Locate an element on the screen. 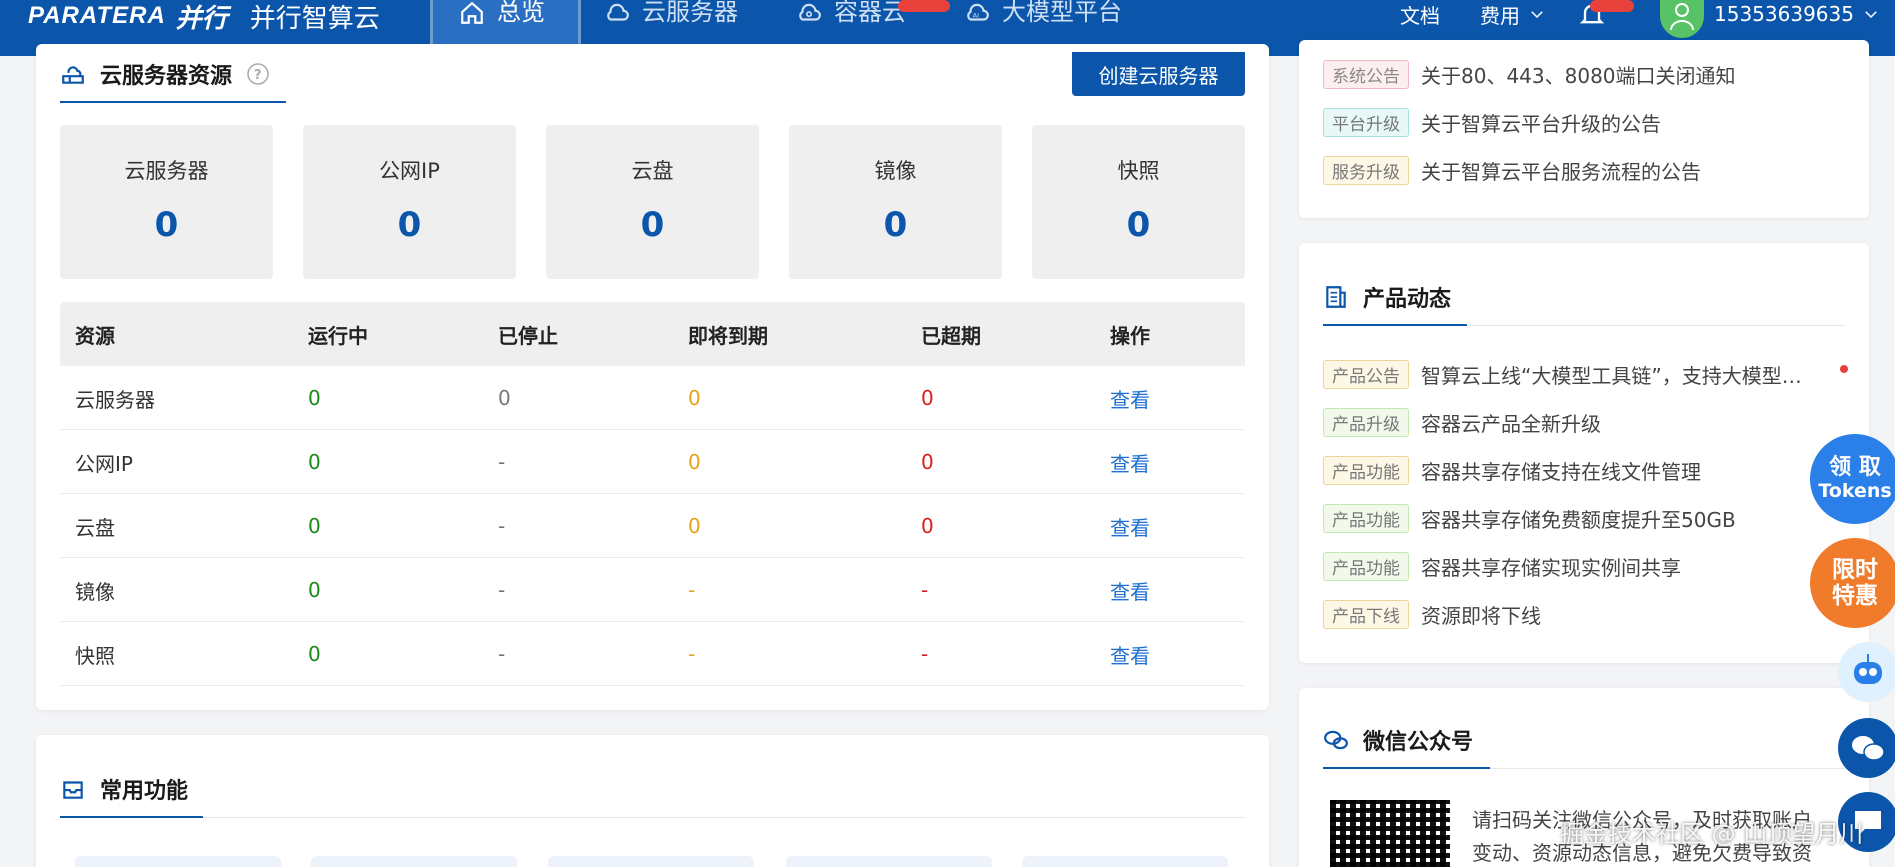 The width and height of the screenshot is (1895, 867). cell-resource: 镜像 is located at coordinates (95, 591).